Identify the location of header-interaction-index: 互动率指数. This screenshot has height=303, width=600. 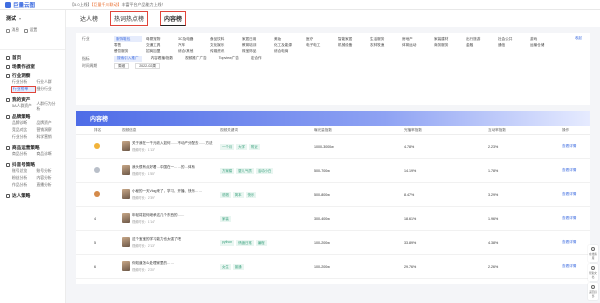
(523, 130).